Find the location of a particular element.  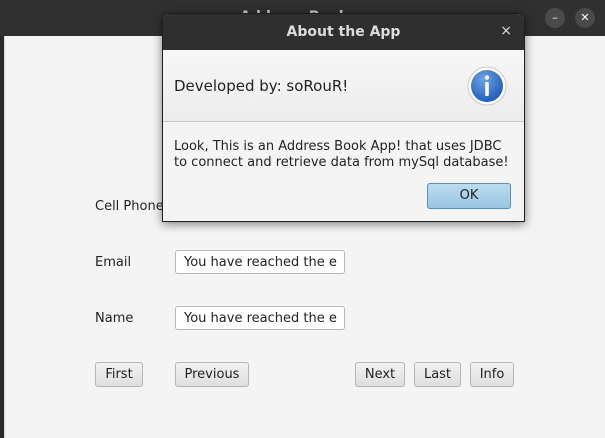

dialog-header: Developed by: soRouR! is located at coordinates (343, 86).